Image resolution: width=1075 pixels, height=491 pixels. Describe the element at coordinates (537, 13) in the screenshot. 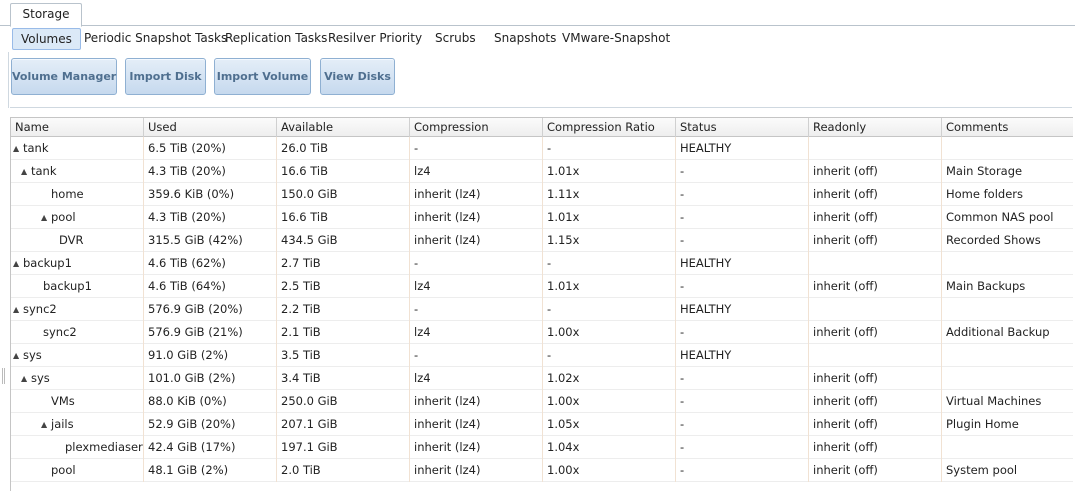

I see `top-tabbar: Storage` at that location.